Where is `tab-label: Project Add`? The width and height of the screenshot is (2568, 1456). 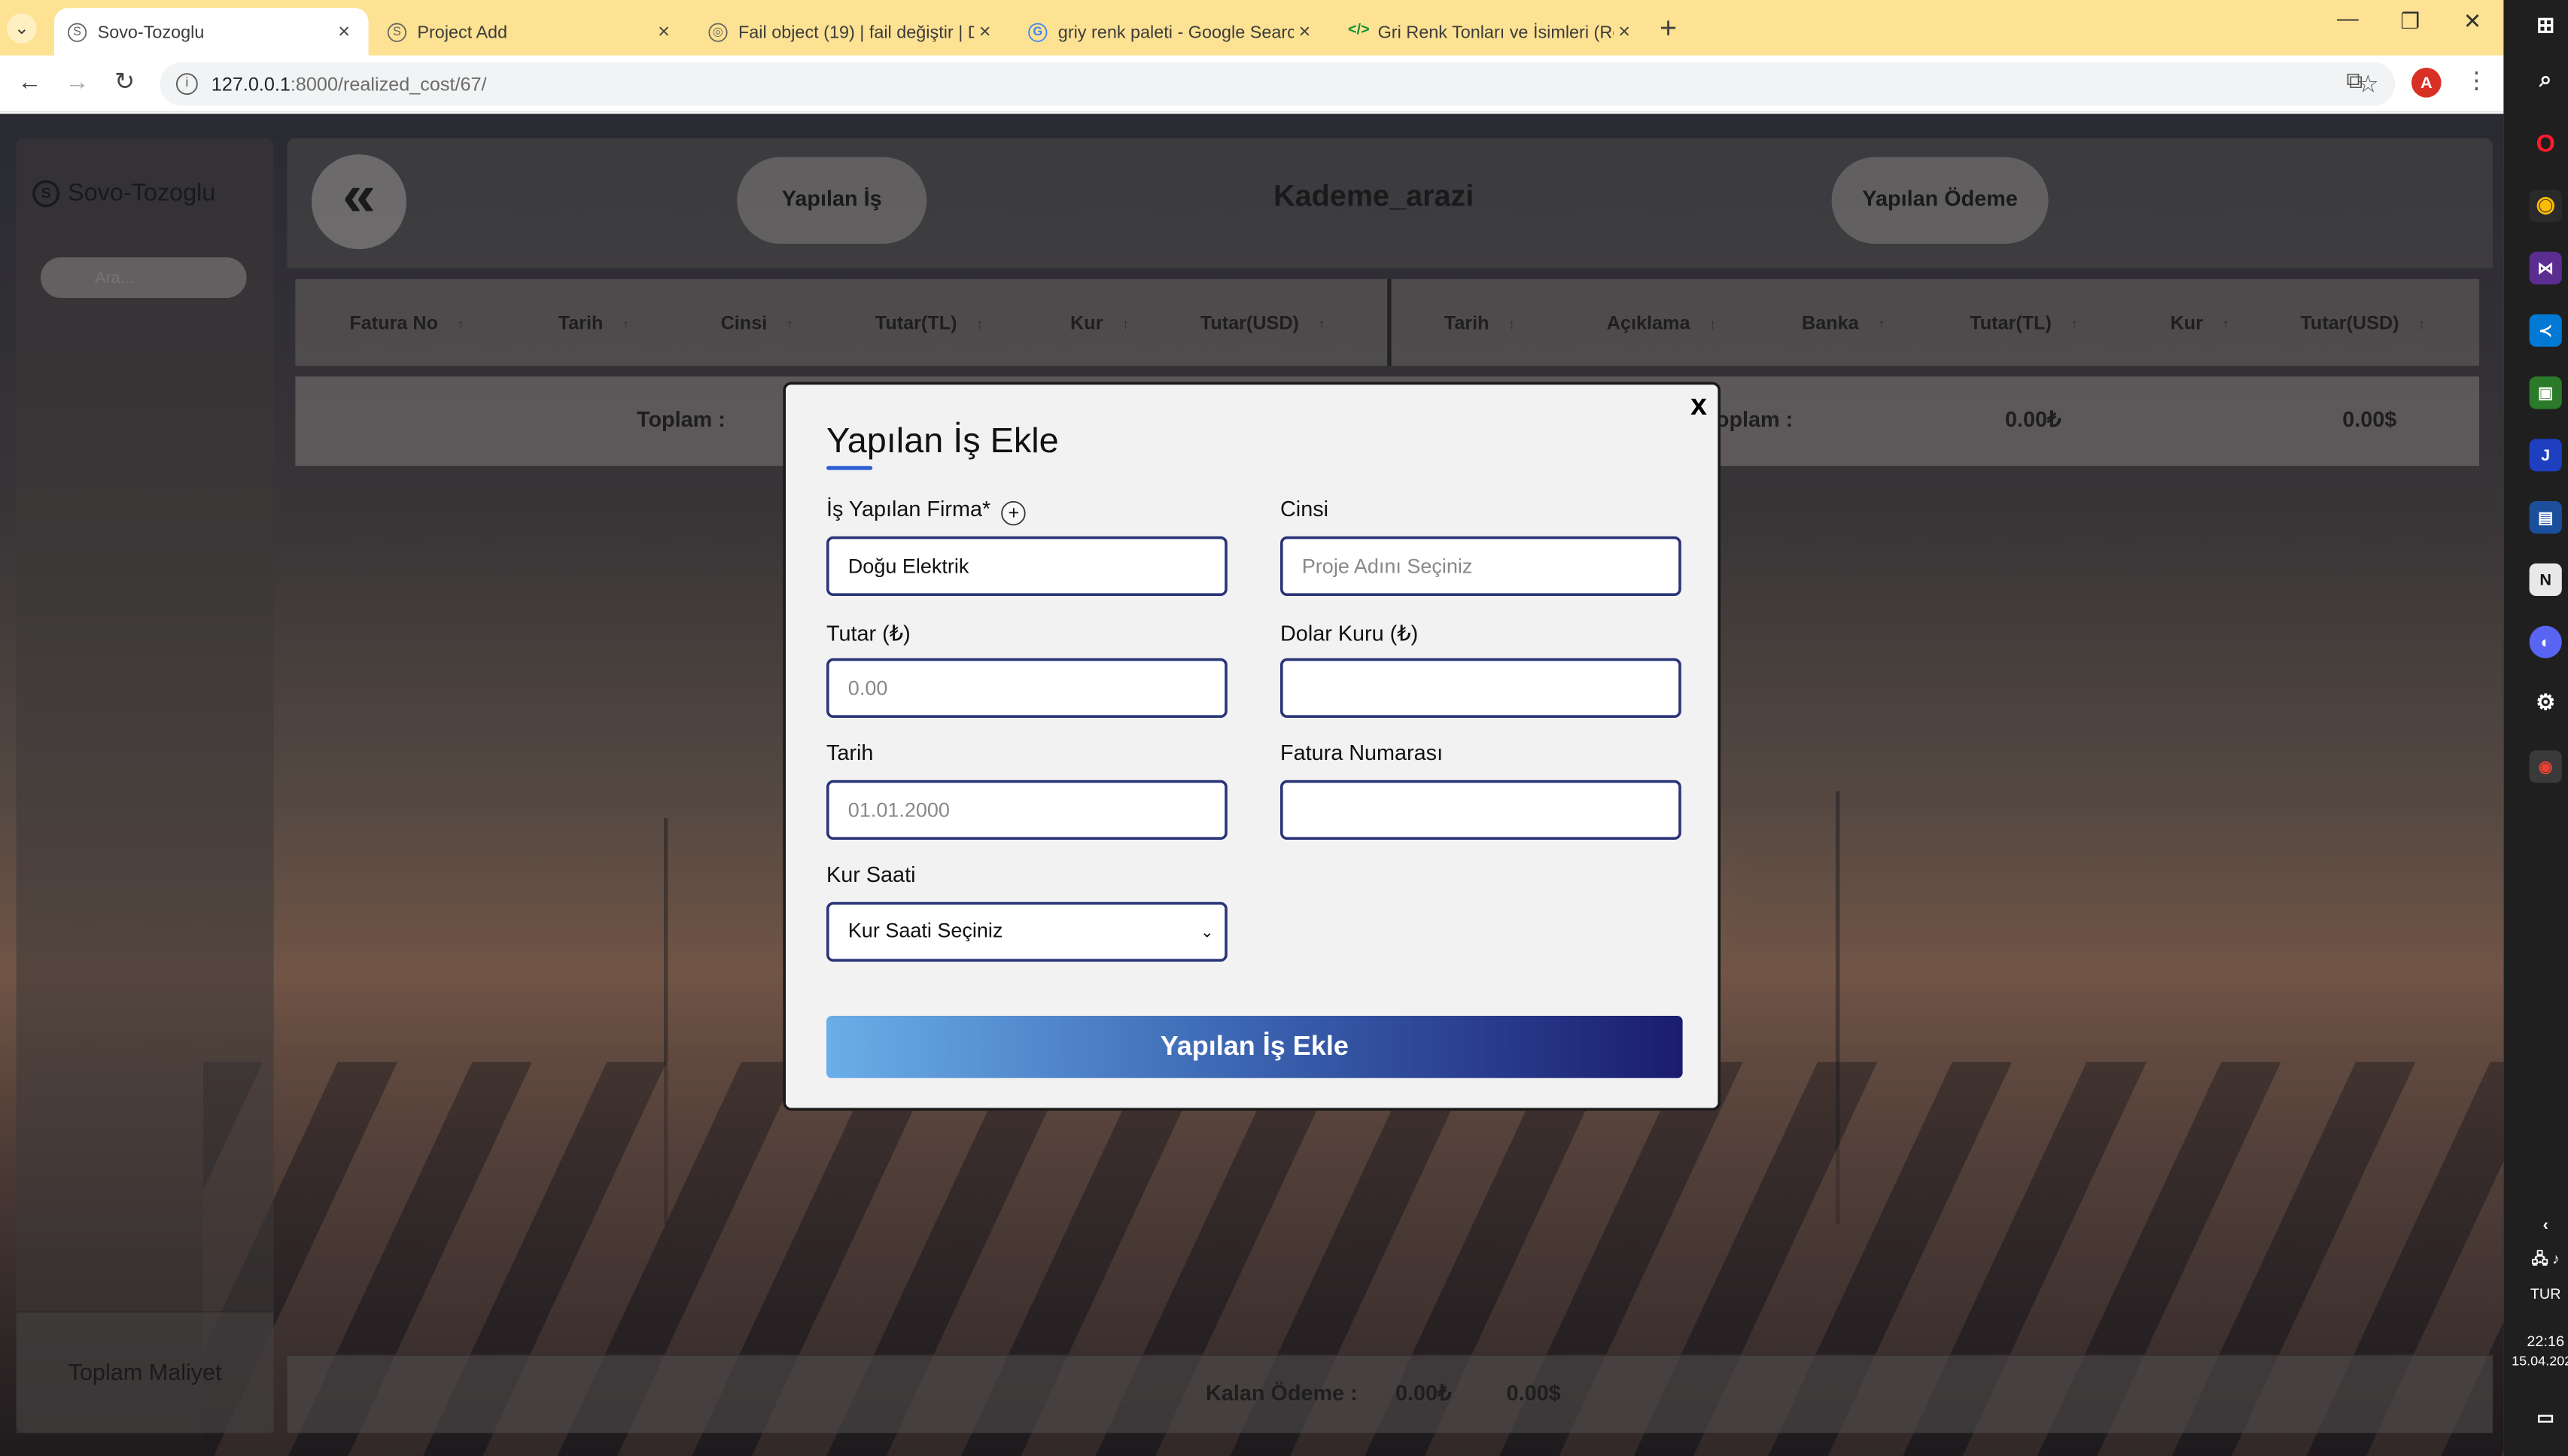
tab-label: Project Add is located at coordinates (463, 31).